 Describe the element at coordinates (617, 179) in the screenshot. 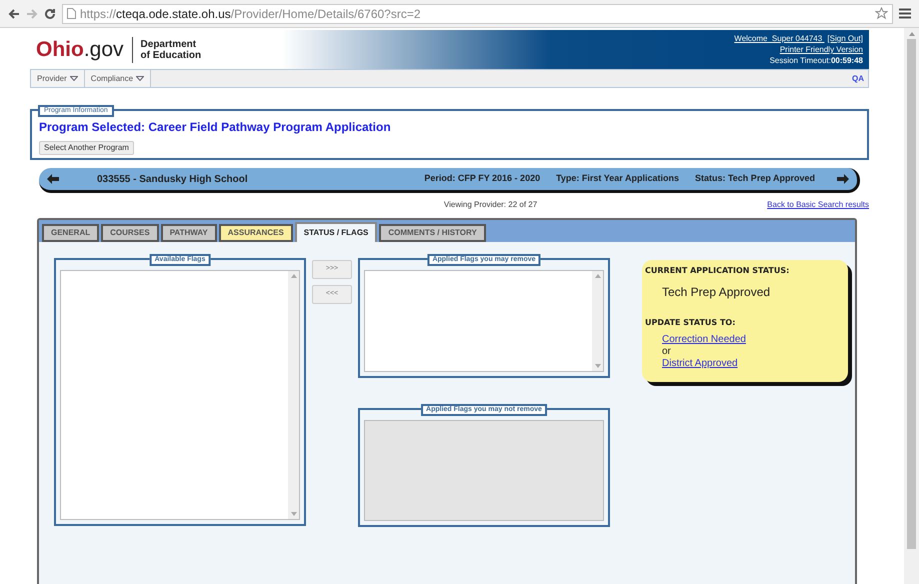

I see `type-text: Type: First Year Applications` at that location.